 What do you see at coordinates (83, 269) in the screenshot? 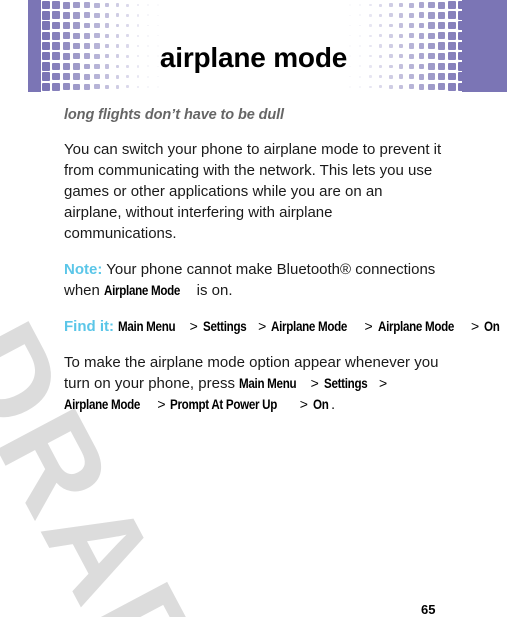
I see `note-label: Note:` at bounding box center [83, 269].